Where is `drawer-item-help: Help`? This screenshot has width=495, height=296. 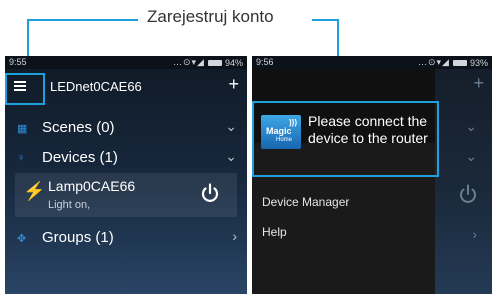 drawer-item-help: Help is located at coordinates (274, 232).